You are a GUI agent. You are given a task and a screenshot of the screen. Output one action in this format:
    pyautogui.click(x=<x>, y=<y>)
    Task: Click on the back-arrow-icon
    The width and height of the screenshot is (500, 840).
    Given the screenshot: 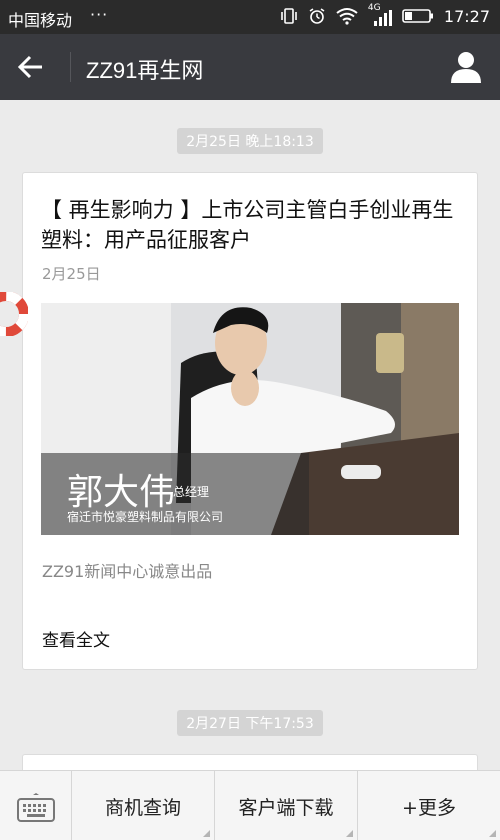 What is the action you would take?
    pyautogui.click(x=31, y=67)
    